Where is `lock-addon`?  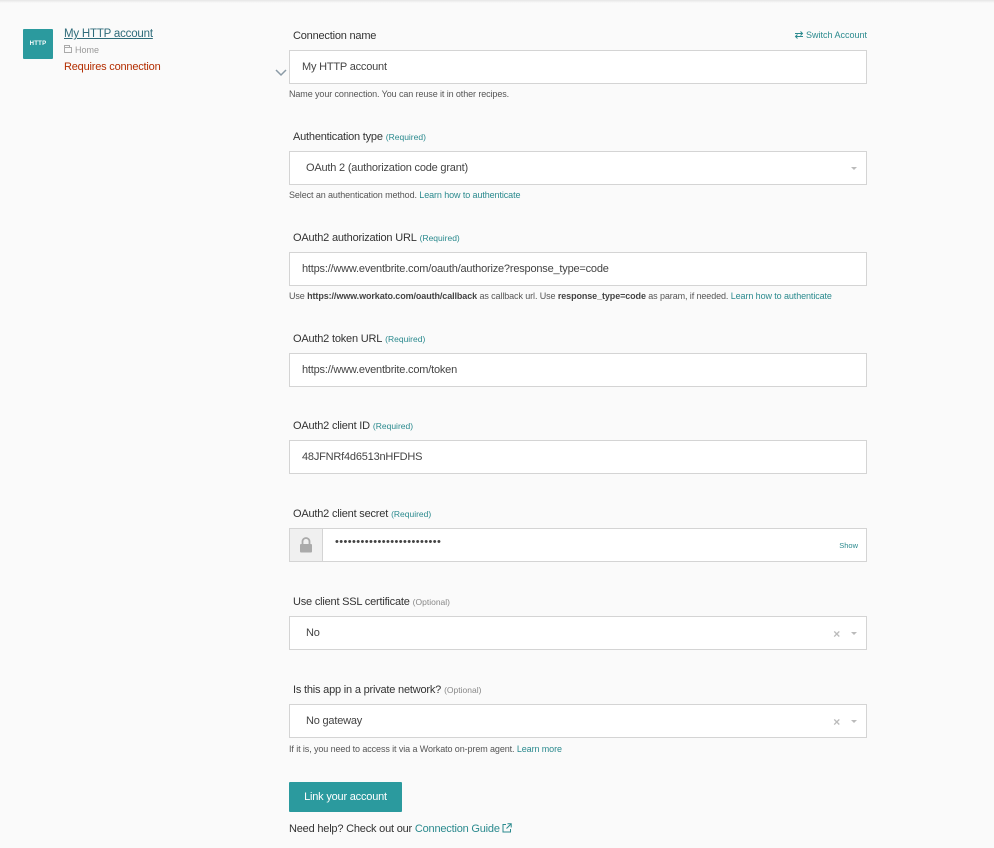
lock-addon is located at coordinates (306, 545).